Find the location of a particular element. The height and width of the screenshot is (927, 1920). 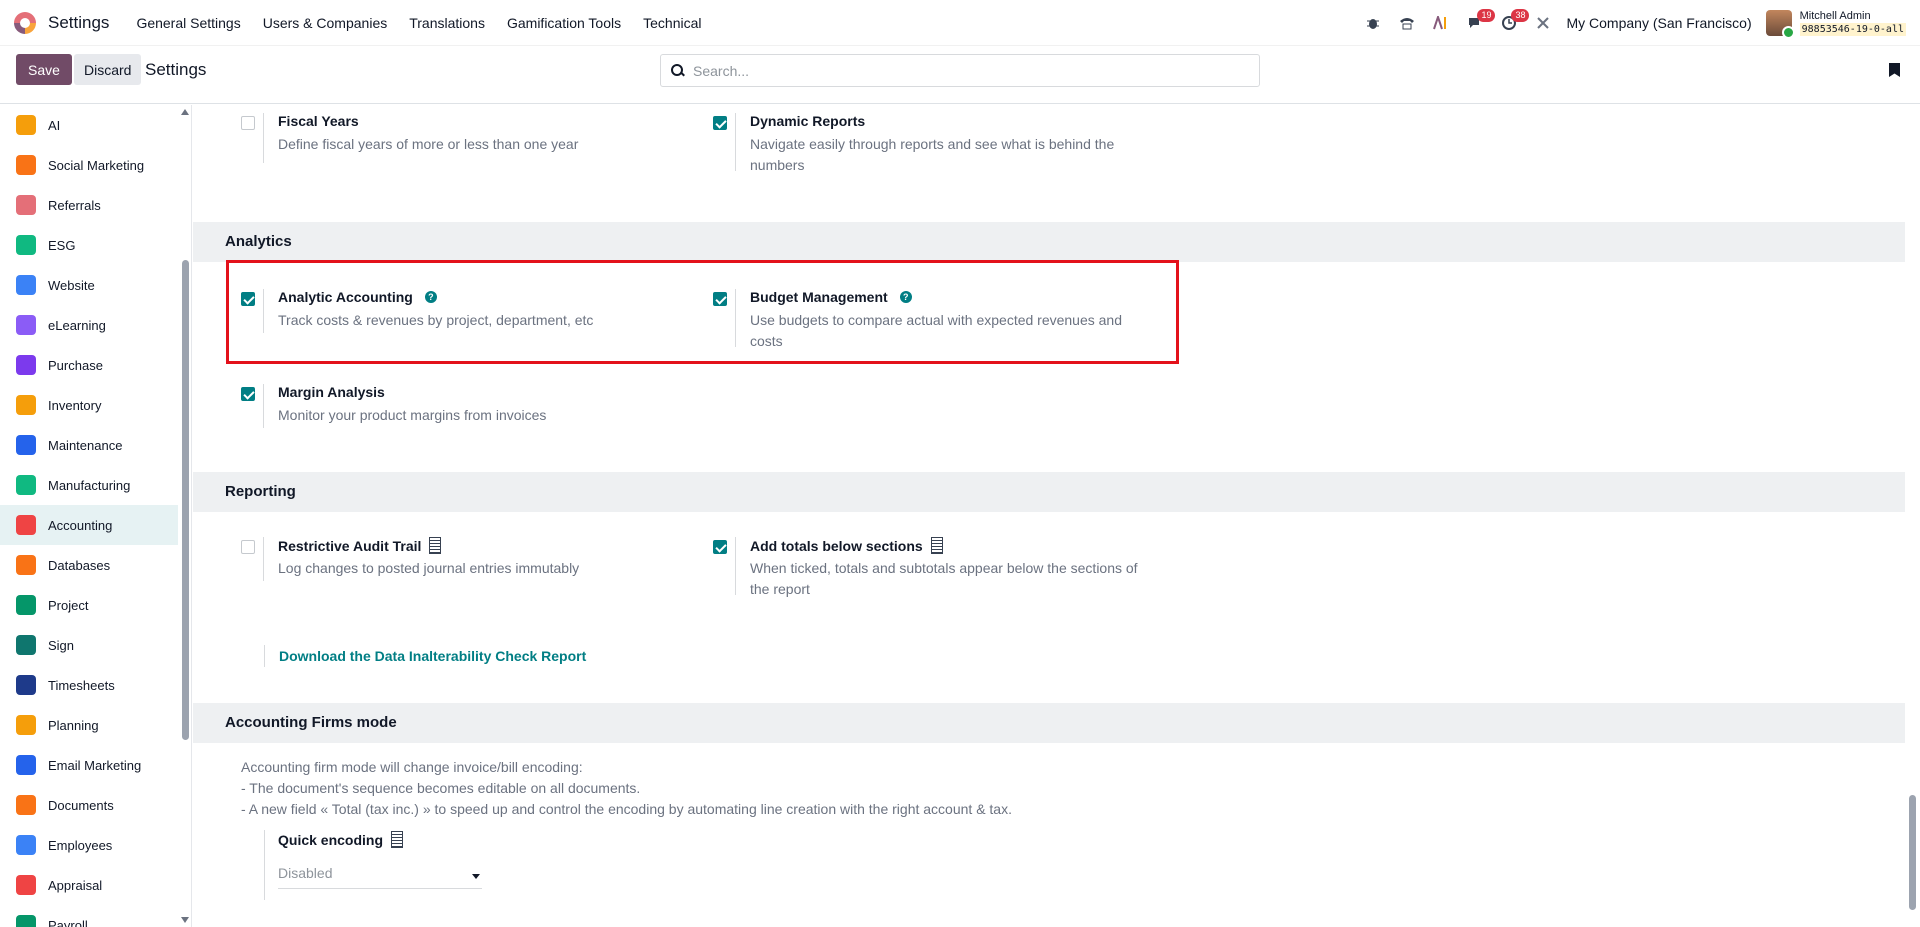

menu-technical: Technical is located at coordinates (672, 23).